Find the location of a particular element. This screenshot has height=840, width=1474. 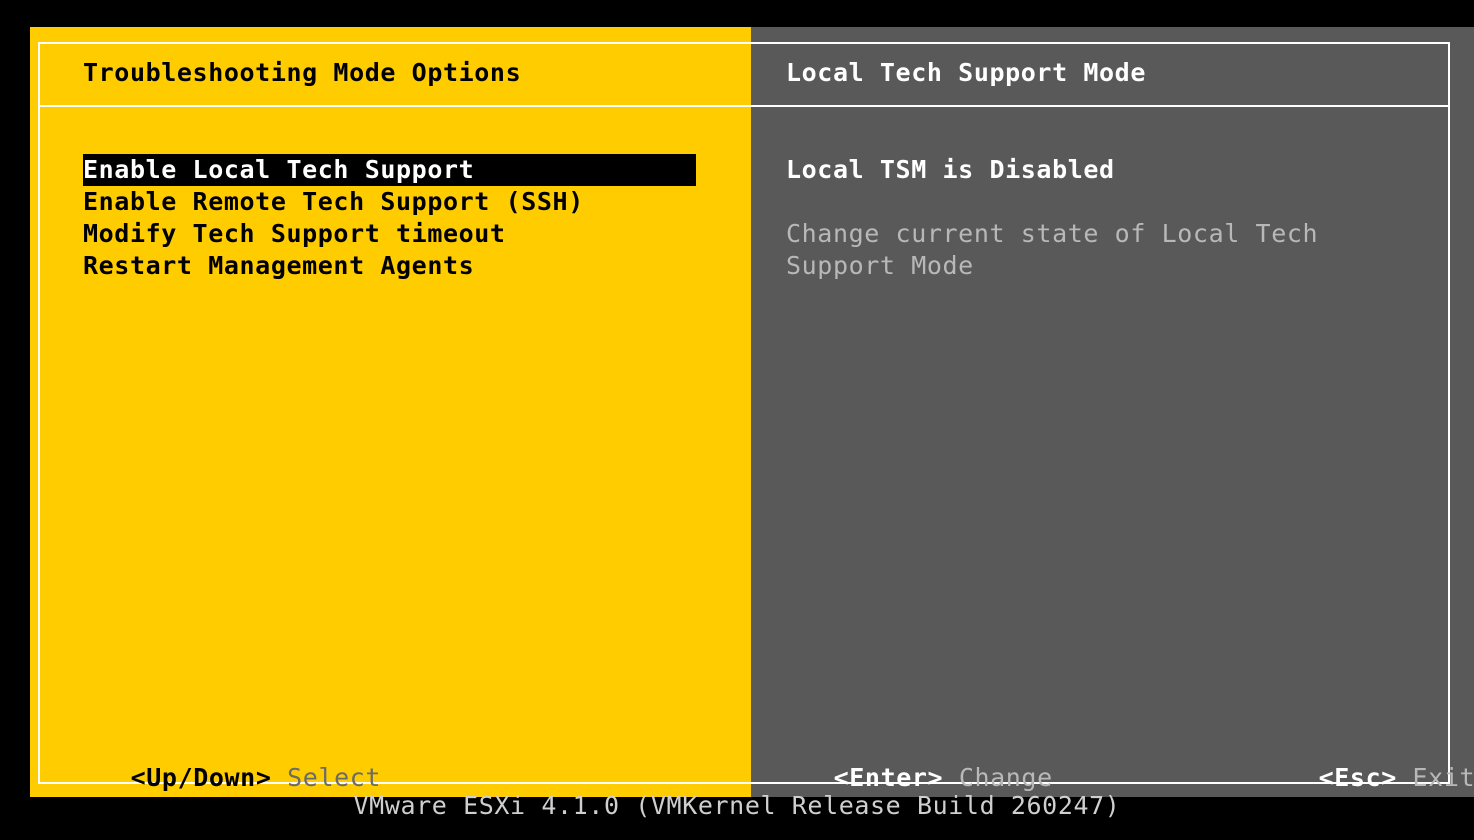

left-panel-title: Troubleshooting Mode Options is located at coordinates (302, 72).